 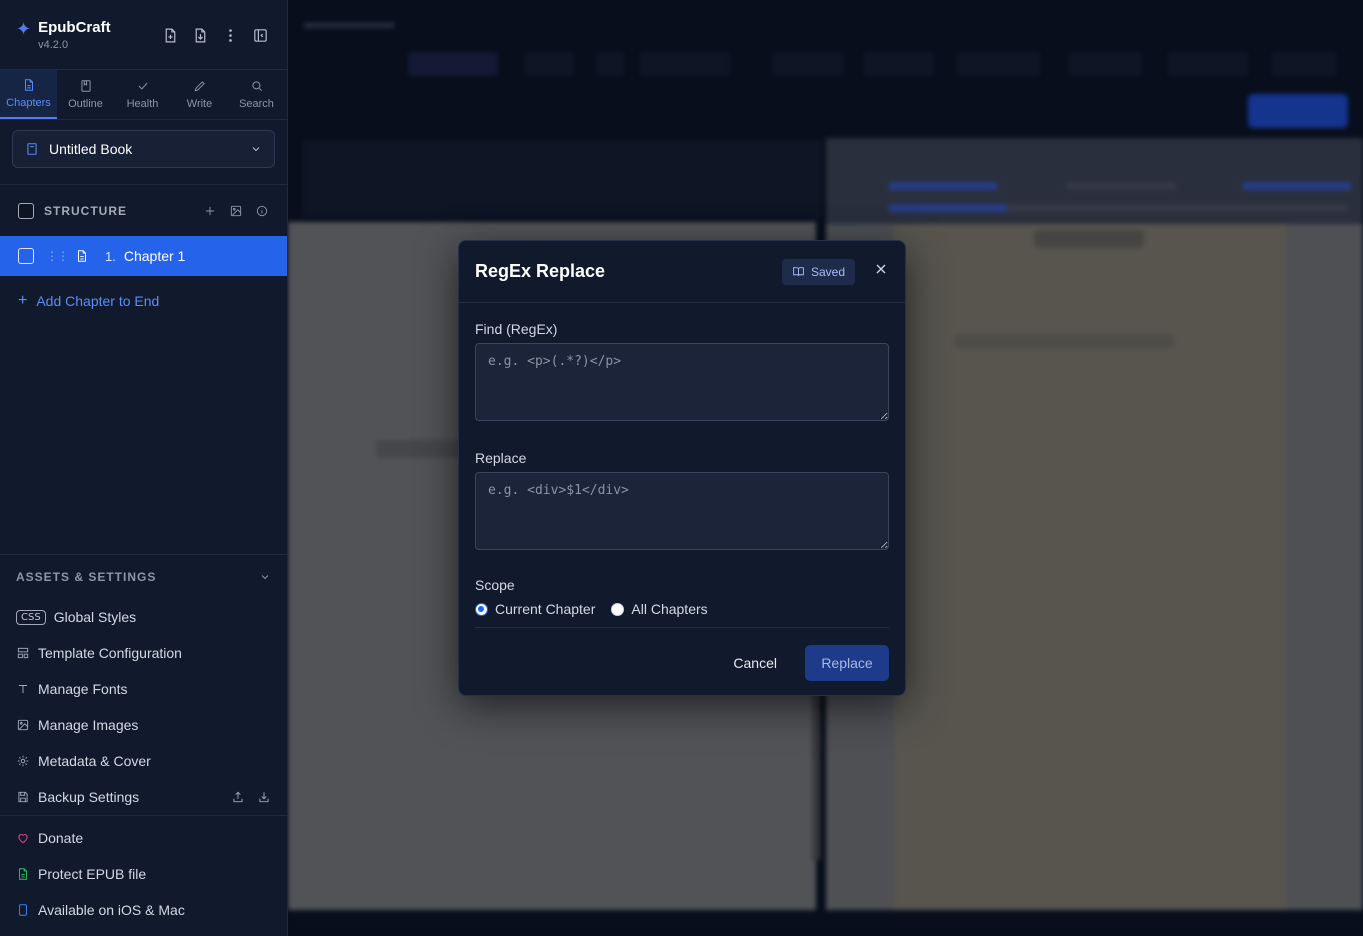 What do you see at coordinates (111, 910) in the screenshot?
I see `item-label: Available on iOS & Mac` at bounding box center [111, 910].